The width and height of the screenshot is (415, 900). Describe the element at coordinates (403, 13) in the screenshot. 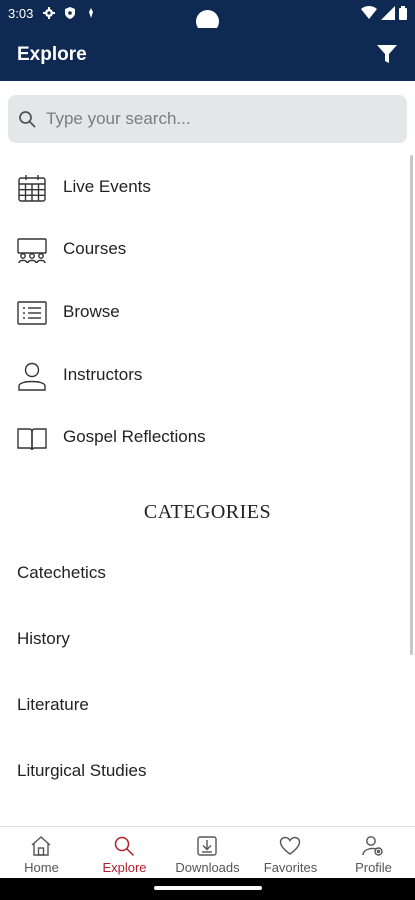

I see `battery-icon` at that location.